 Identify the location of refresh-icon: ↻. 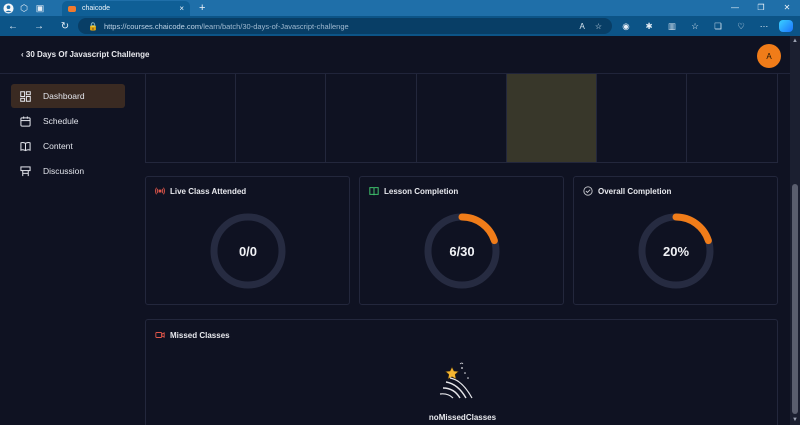
(65, 26).